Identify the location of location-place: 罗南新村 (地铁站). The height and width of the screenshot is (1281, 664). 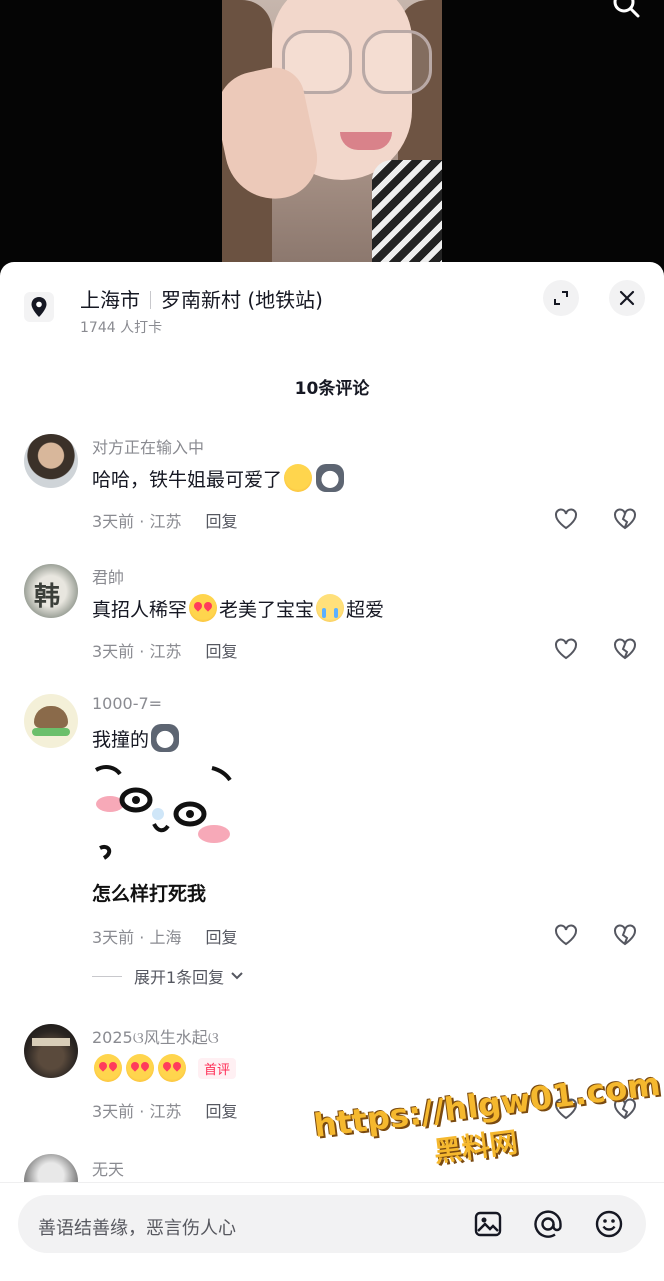
(242, 300).